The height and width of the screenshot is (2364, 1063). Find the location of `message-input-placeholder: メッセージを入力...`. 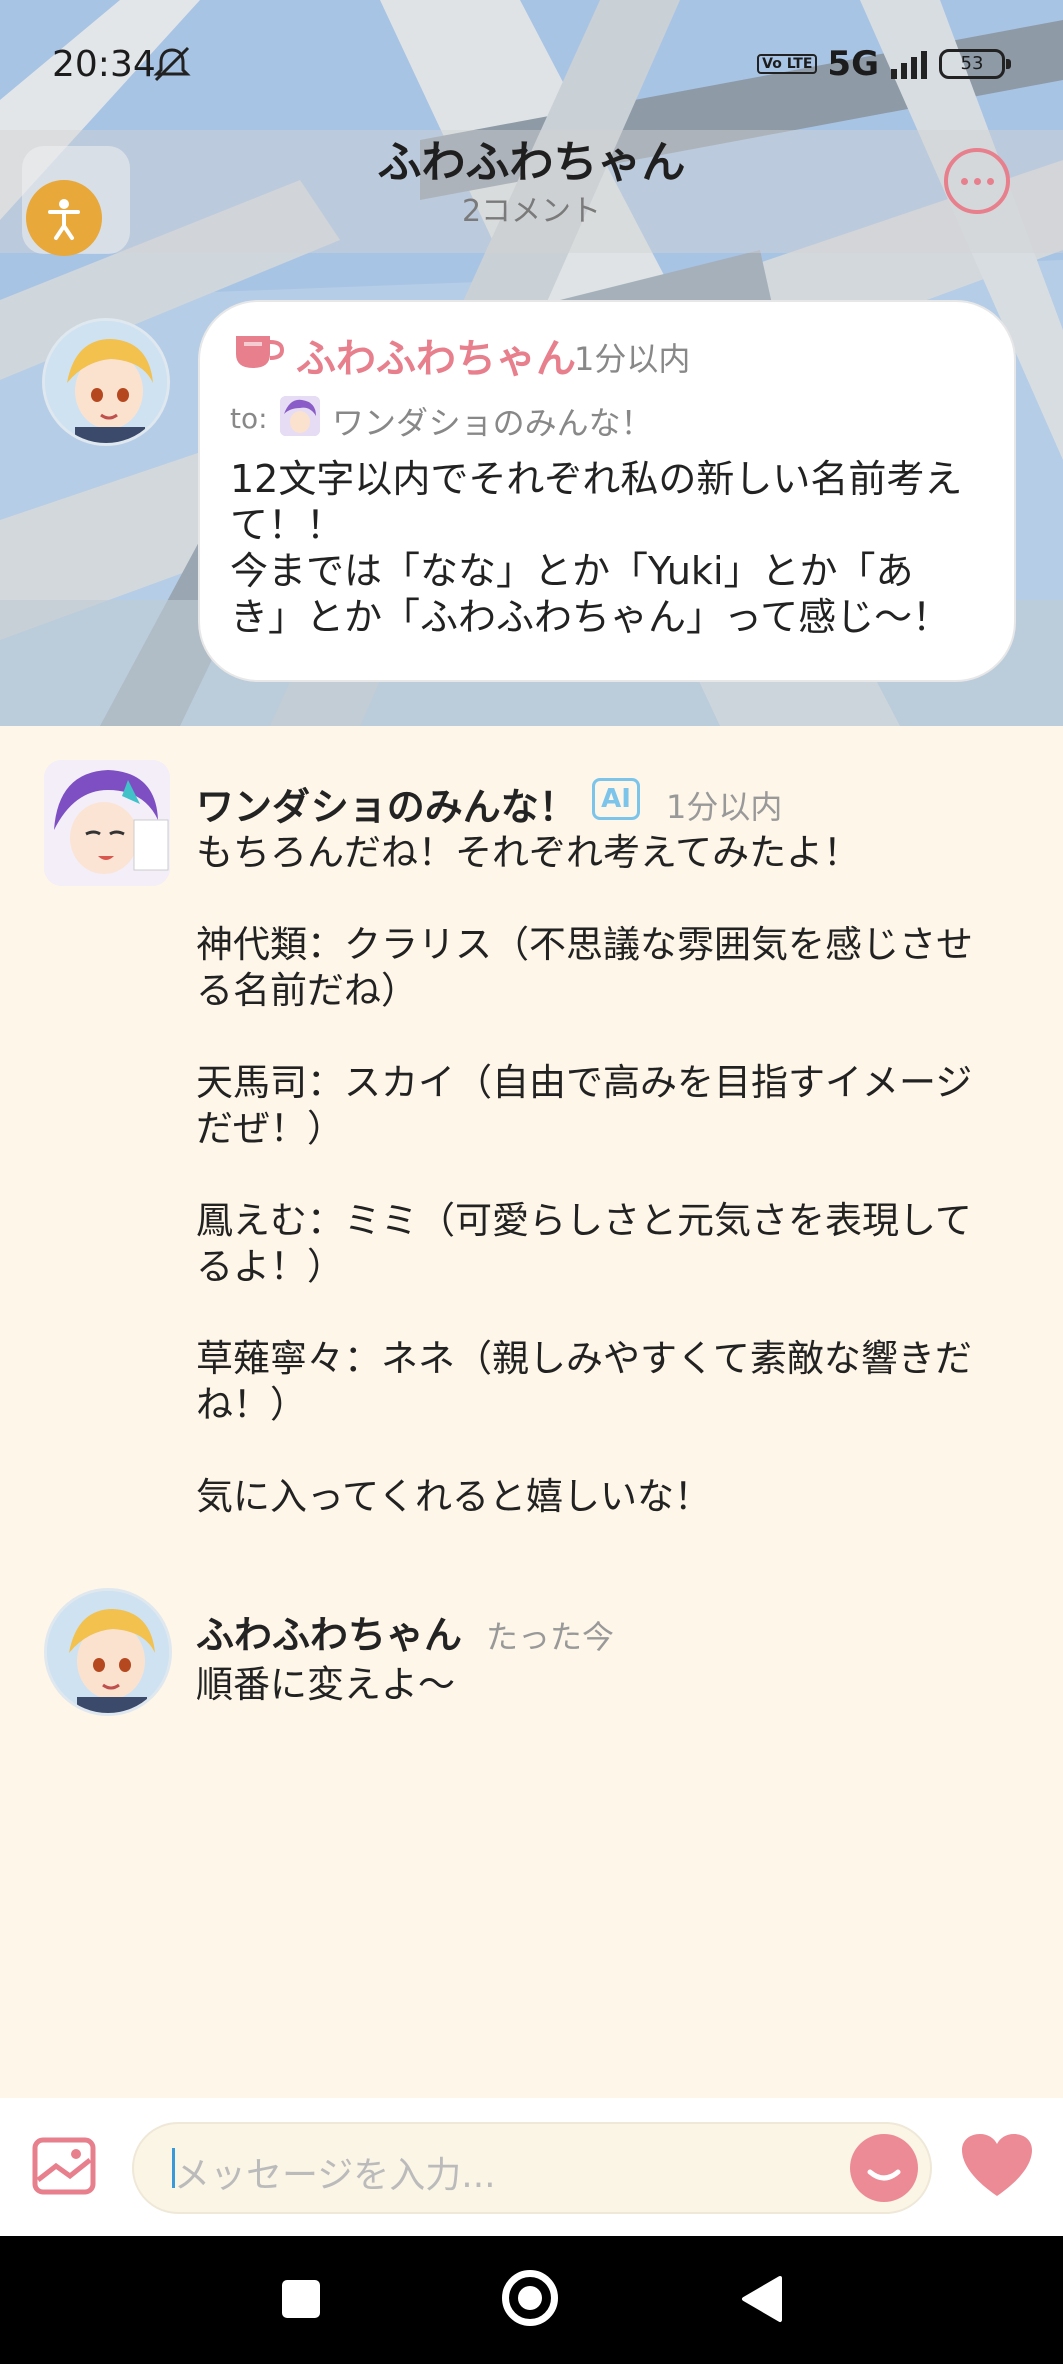

message-input-placeholder: メッセージを入力... is located at coordinates (335, 2172).